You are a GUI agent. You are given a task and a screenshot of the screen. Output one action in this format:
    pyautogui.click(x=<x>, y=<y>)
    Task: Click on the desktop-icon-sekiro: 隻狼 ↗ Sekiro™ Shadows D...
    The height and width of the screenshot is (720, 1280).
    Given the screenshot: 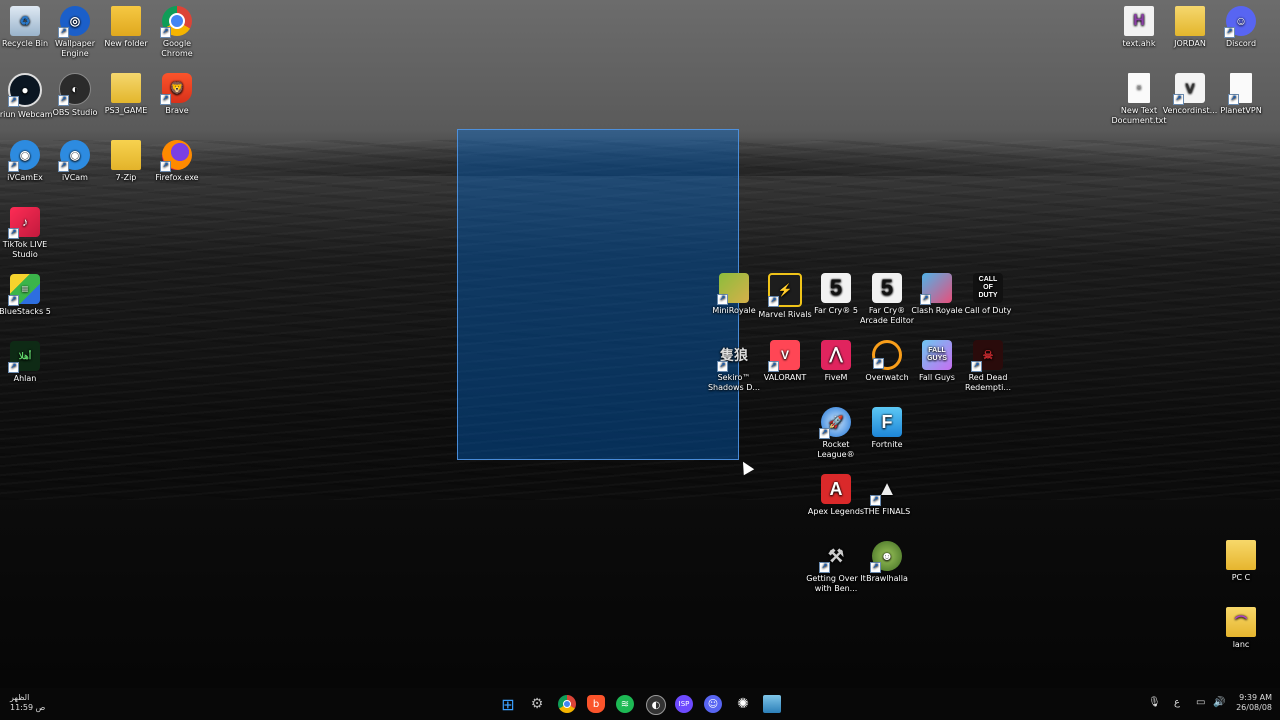 What is the action you would take?
    pyautogui.click(x=734, y=364)
    